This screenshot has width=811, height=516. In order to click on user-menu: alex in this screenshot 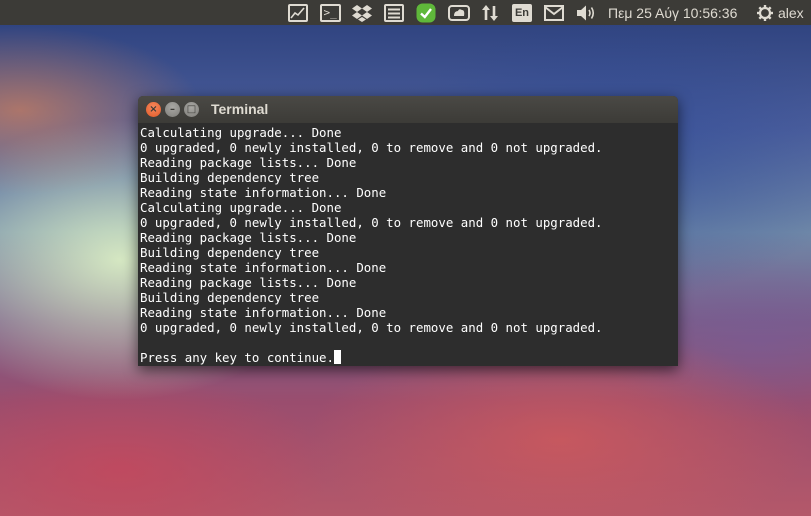, I will do `click(794, 12)`.